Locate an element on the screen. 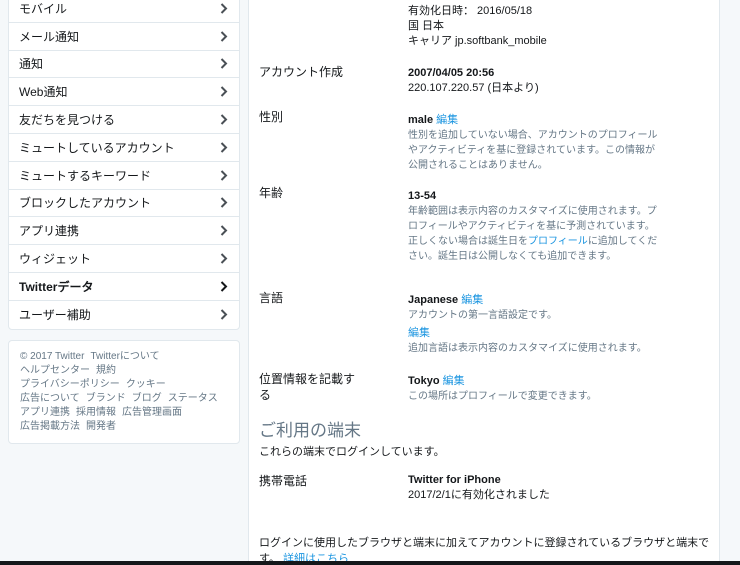  age-label: 年齢 is located at coordinates (271, 193).